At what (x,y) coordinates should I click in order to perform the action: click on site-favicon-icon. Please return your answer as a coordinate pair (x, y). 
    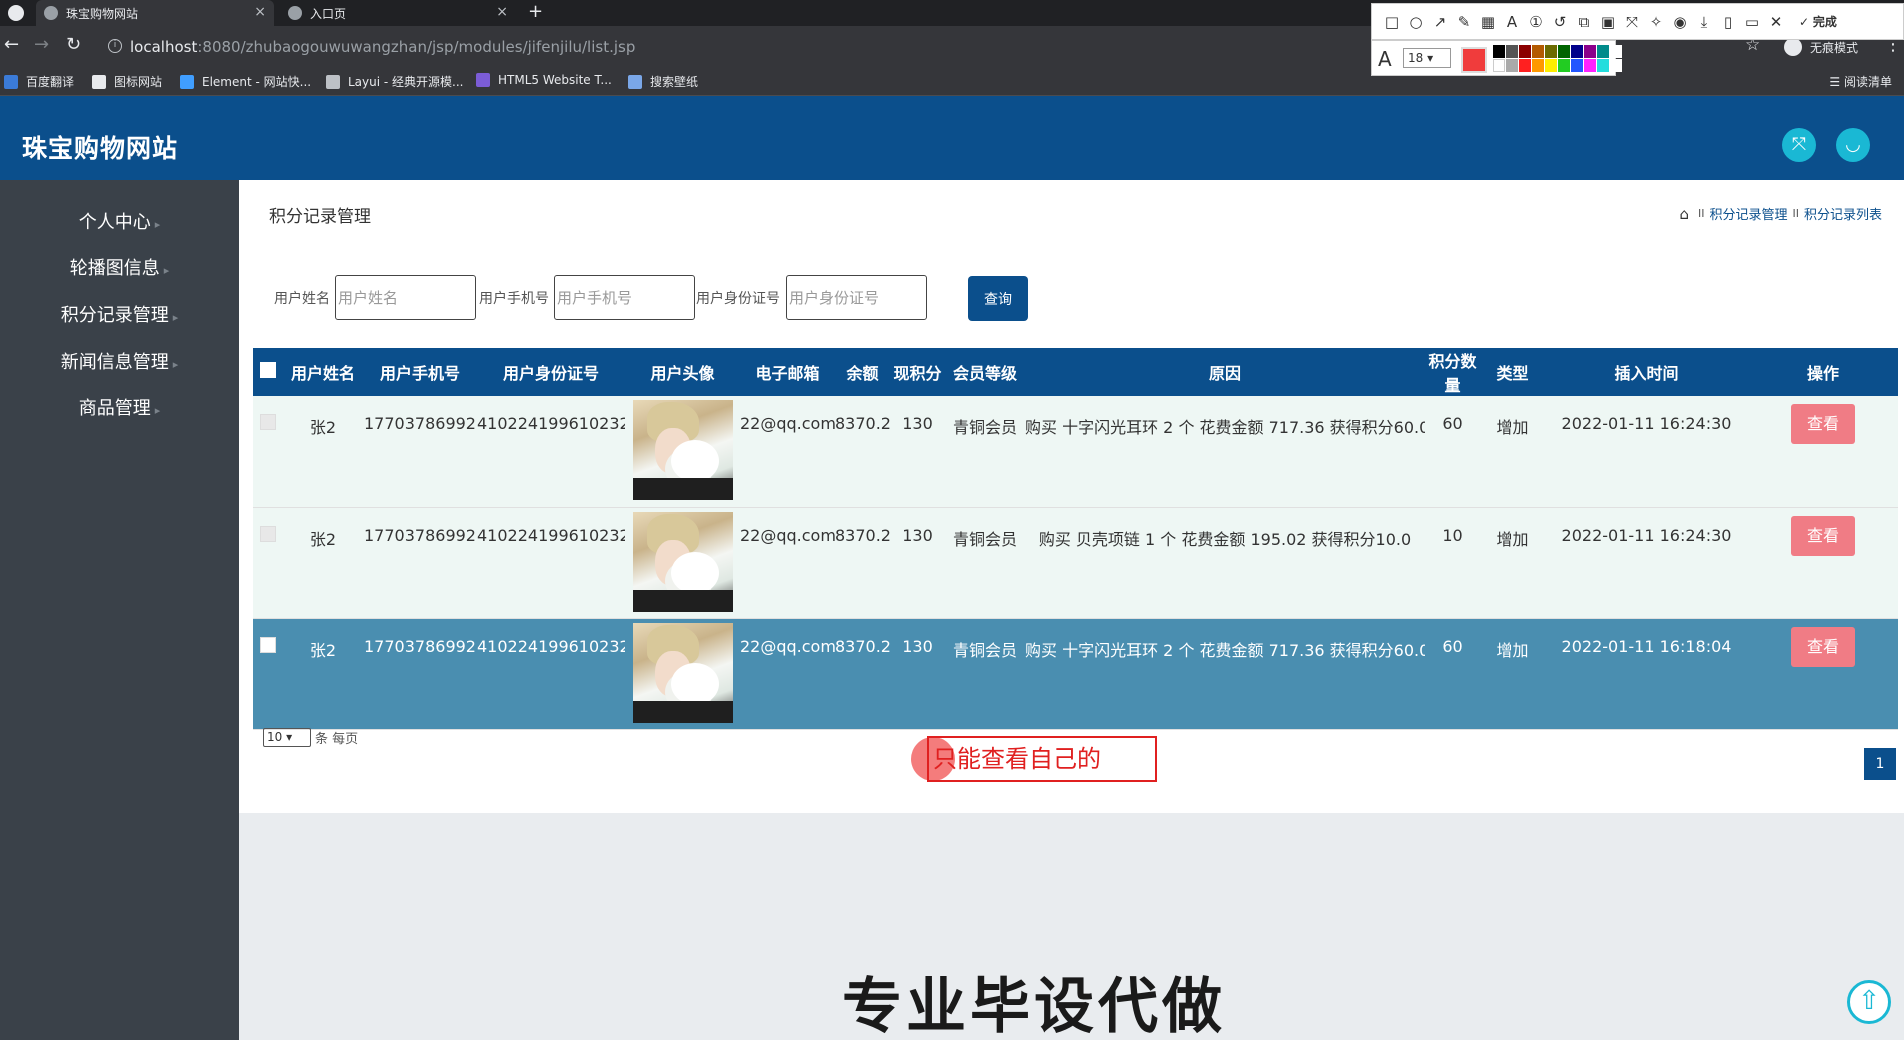
    Looking at the image, I should click on (51, 13).